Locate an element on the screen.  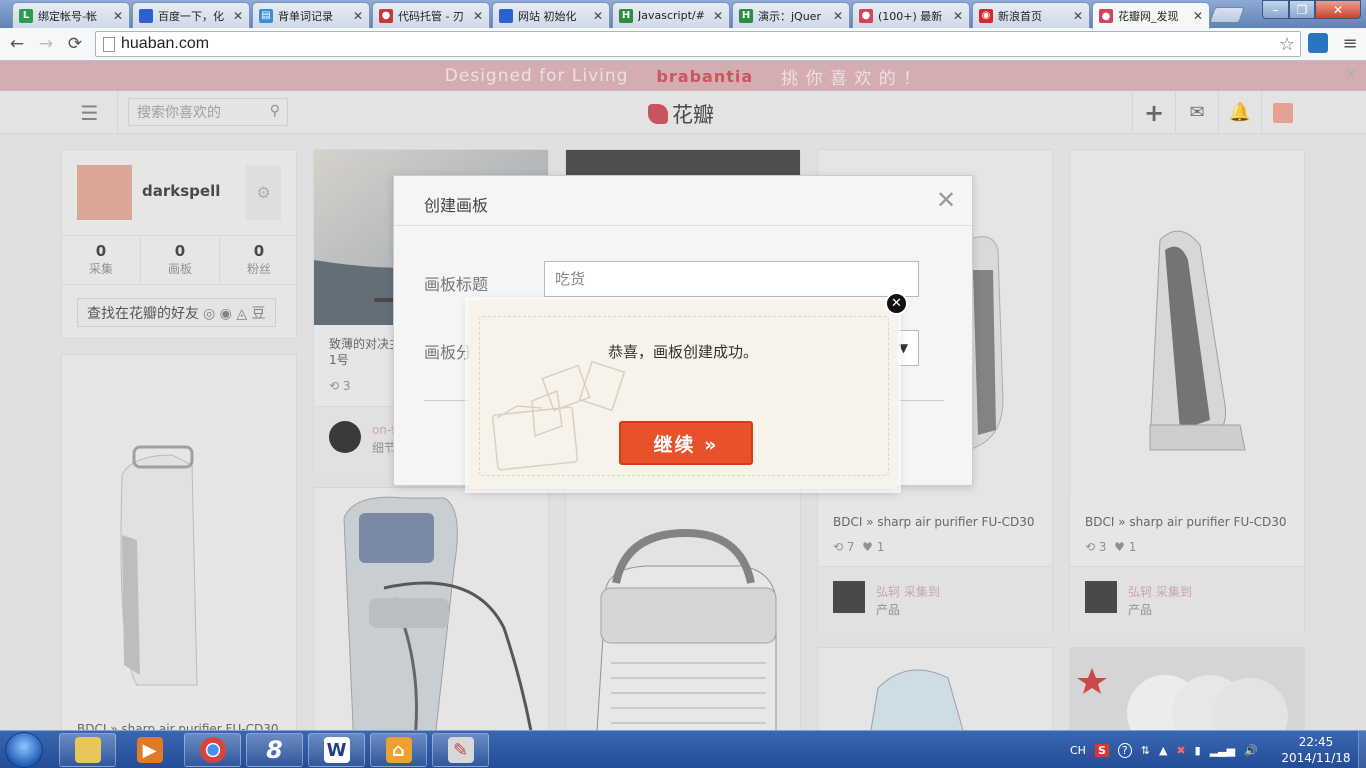
app-8-icon: 8 is located at coordinates (274, 750).